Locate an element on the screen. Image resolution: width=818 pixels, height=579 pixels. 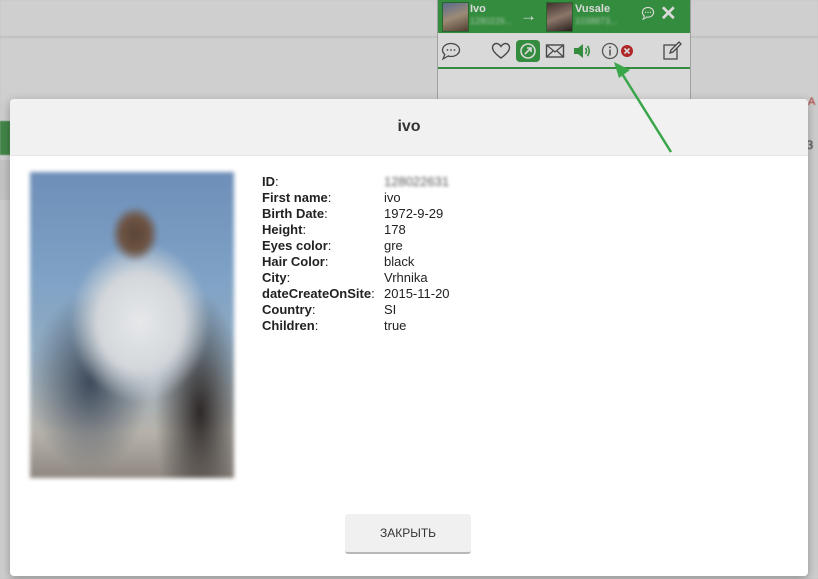
modal-header: ivo is located at coordinates (409, 127).